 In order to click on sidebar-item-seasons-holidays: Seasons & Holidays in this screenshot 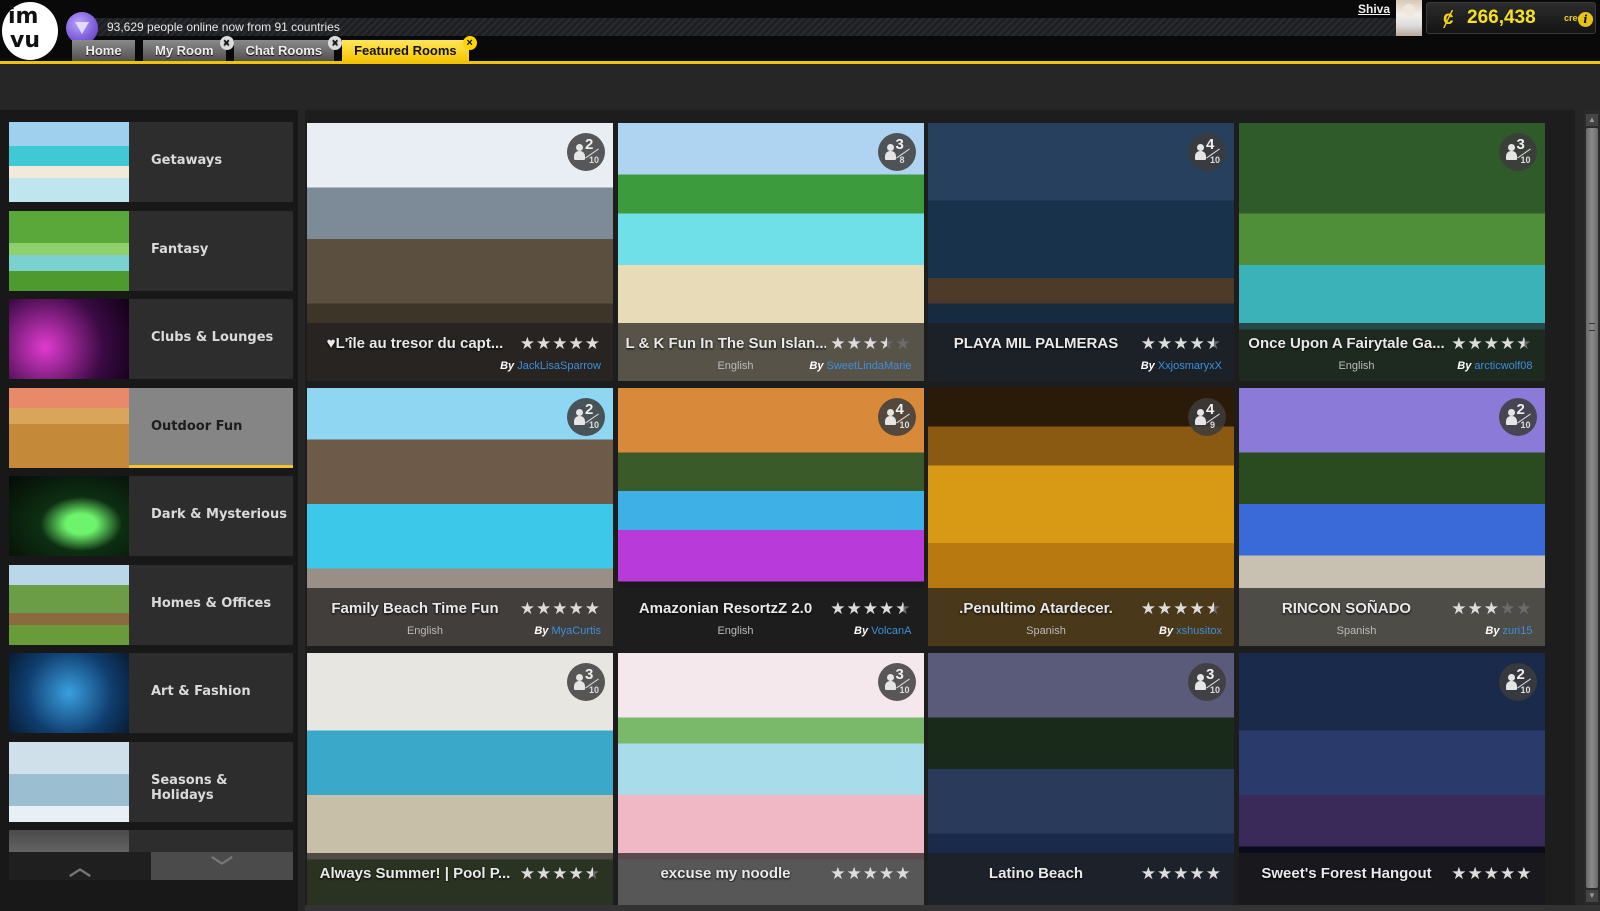, I will do `click(151, 781)`.